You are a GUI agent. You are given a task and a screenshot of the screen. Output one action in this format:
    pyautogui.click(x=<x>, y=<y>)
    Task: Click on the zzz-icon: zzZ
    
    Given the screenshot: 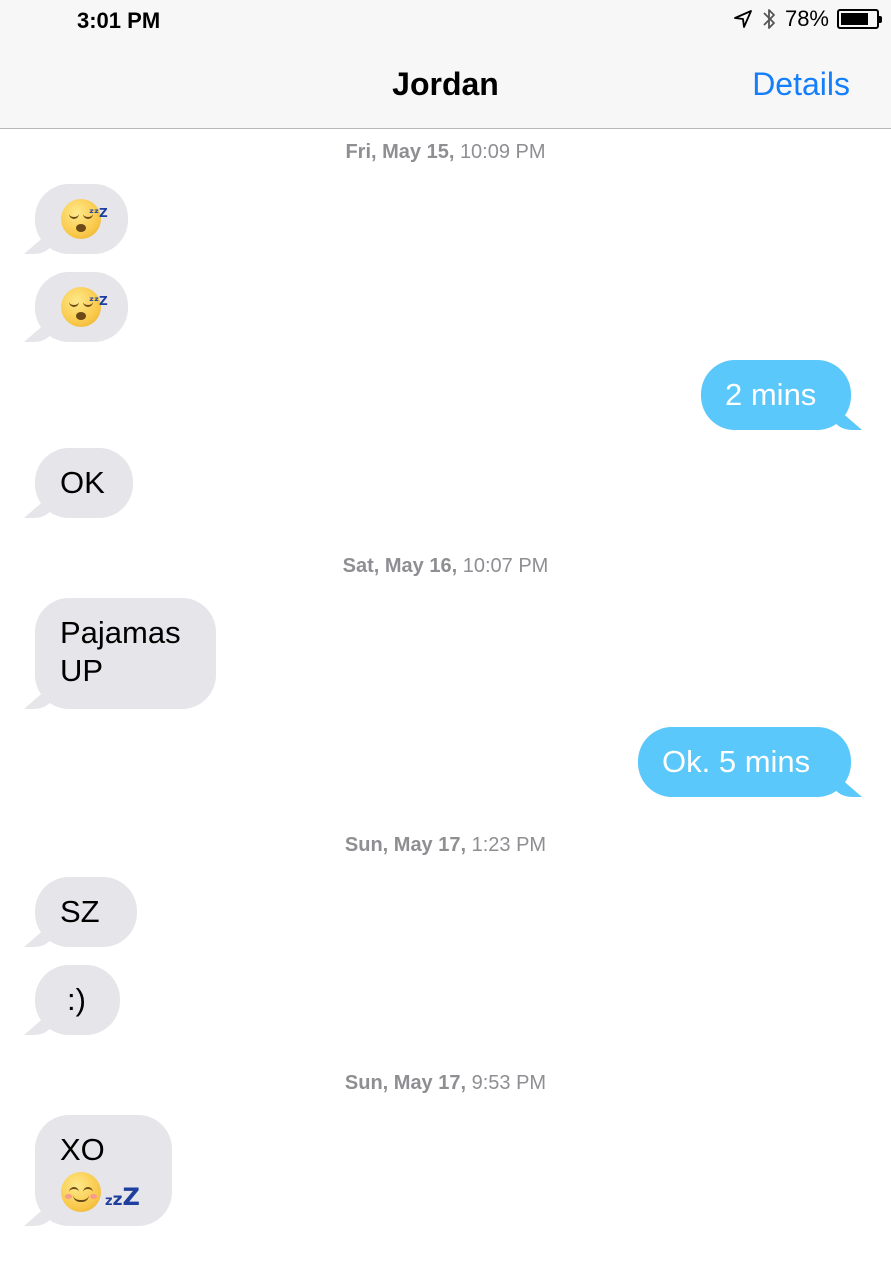 What is the action you would take?
    pyautogui.click(x=122, y=1197)
    